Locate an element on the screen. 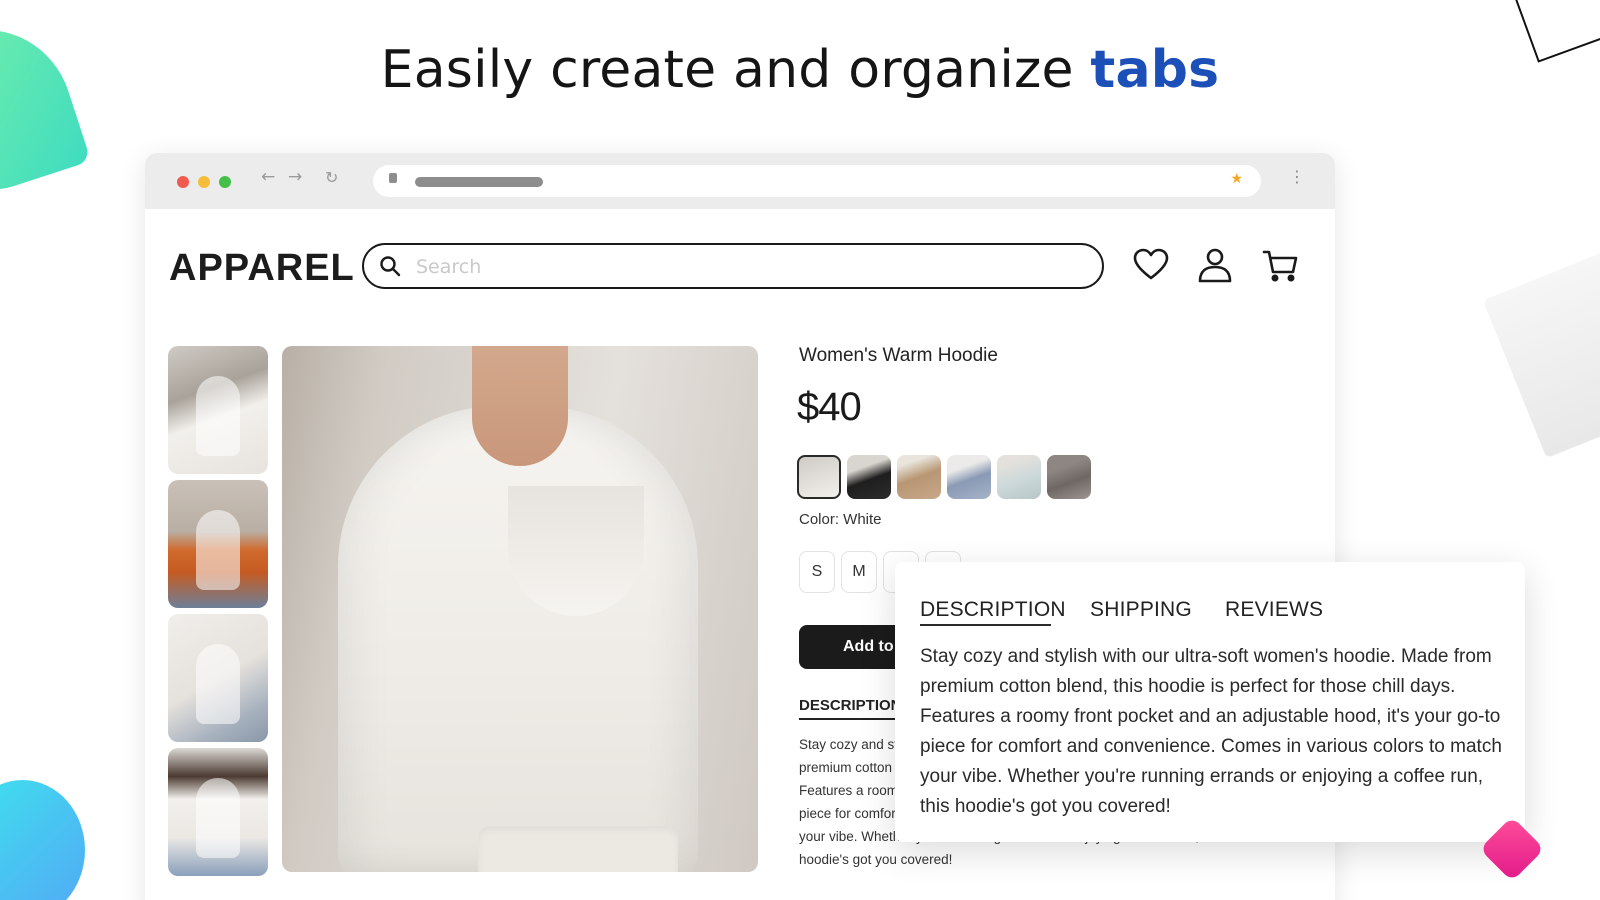 Image resolution: width=1600 pixels, height=900 pixels. tab-shipping: SHIPPING is located at coordinates (1141, 610).